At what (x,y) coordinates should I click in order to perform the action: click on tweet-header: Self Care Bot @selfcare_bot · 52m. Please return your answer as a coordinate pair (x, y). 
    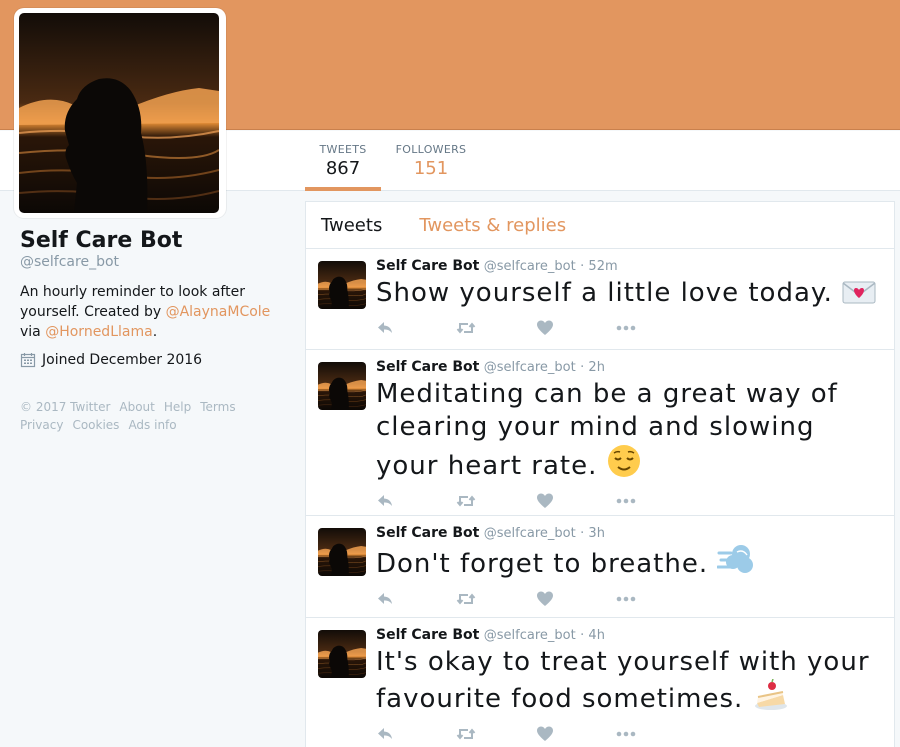
    Looking at the image, I should click on (627, 266).